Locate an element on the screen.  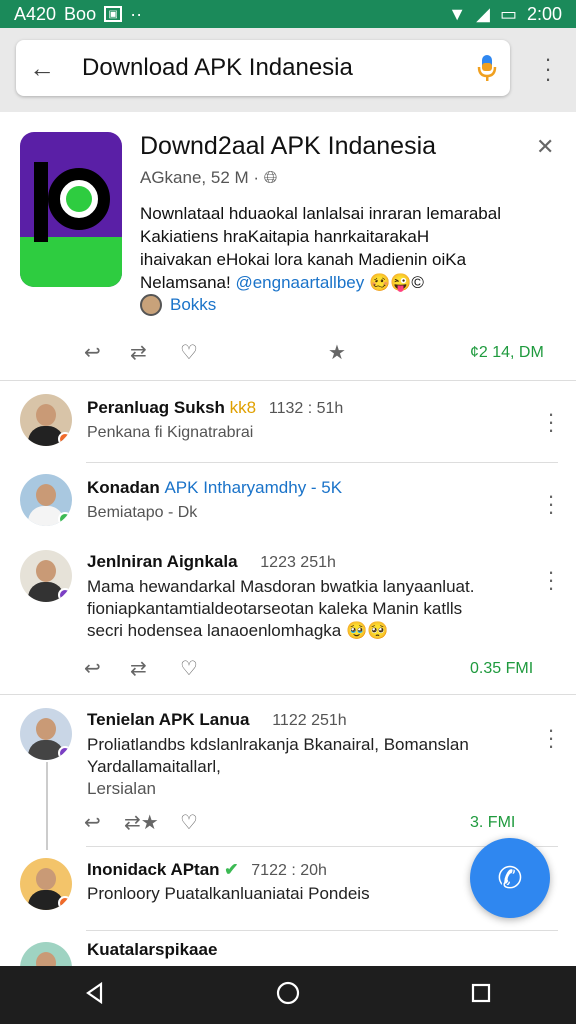
navigation-bar is located at coordinates (288, 995).